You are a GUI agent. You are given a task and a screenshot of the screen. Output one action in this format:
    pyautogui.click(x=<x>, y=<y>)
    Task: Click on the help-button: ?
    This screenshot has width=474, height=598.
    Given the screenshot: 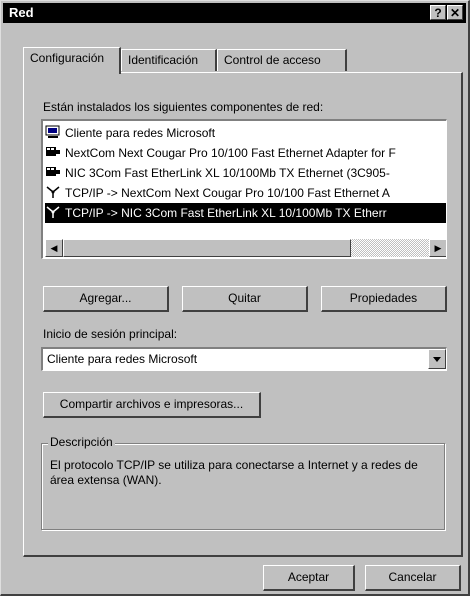 What is the action you would take?
    pyautogui.click(x=438, y=12)
    